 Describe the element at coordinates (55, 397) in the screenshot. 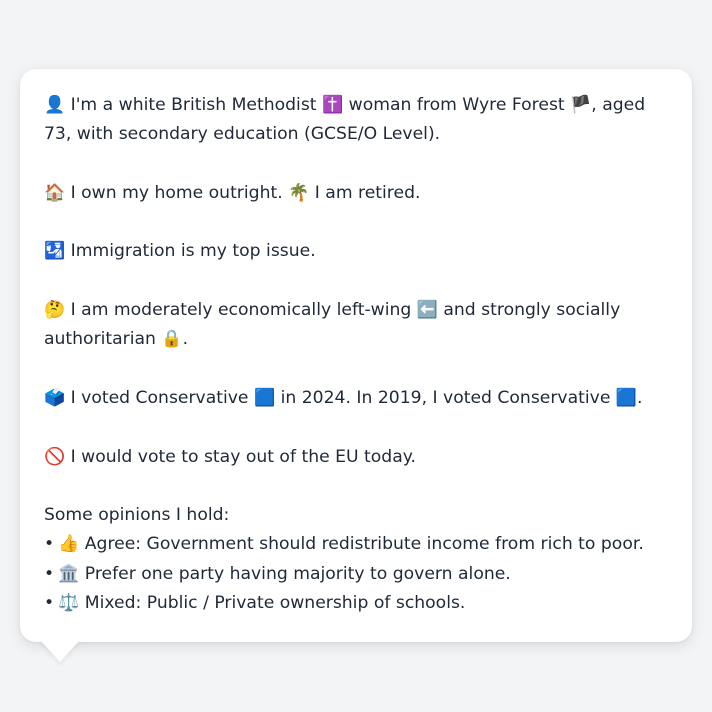

I see `ballot-box-icon: 🗳️` at that location.